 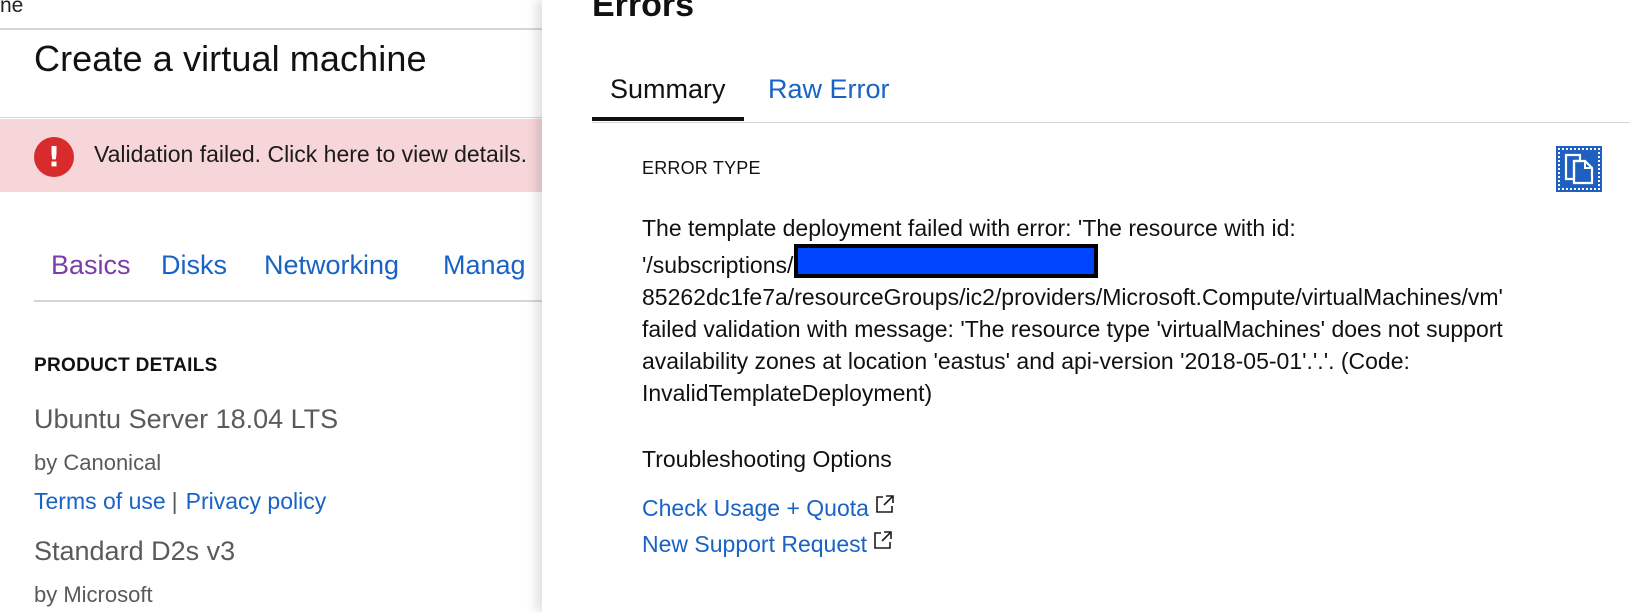 What do you see at coordinates (668, 119) in the screenshot?
I see `active-tab-indicator` at bounding box center [668, 119].